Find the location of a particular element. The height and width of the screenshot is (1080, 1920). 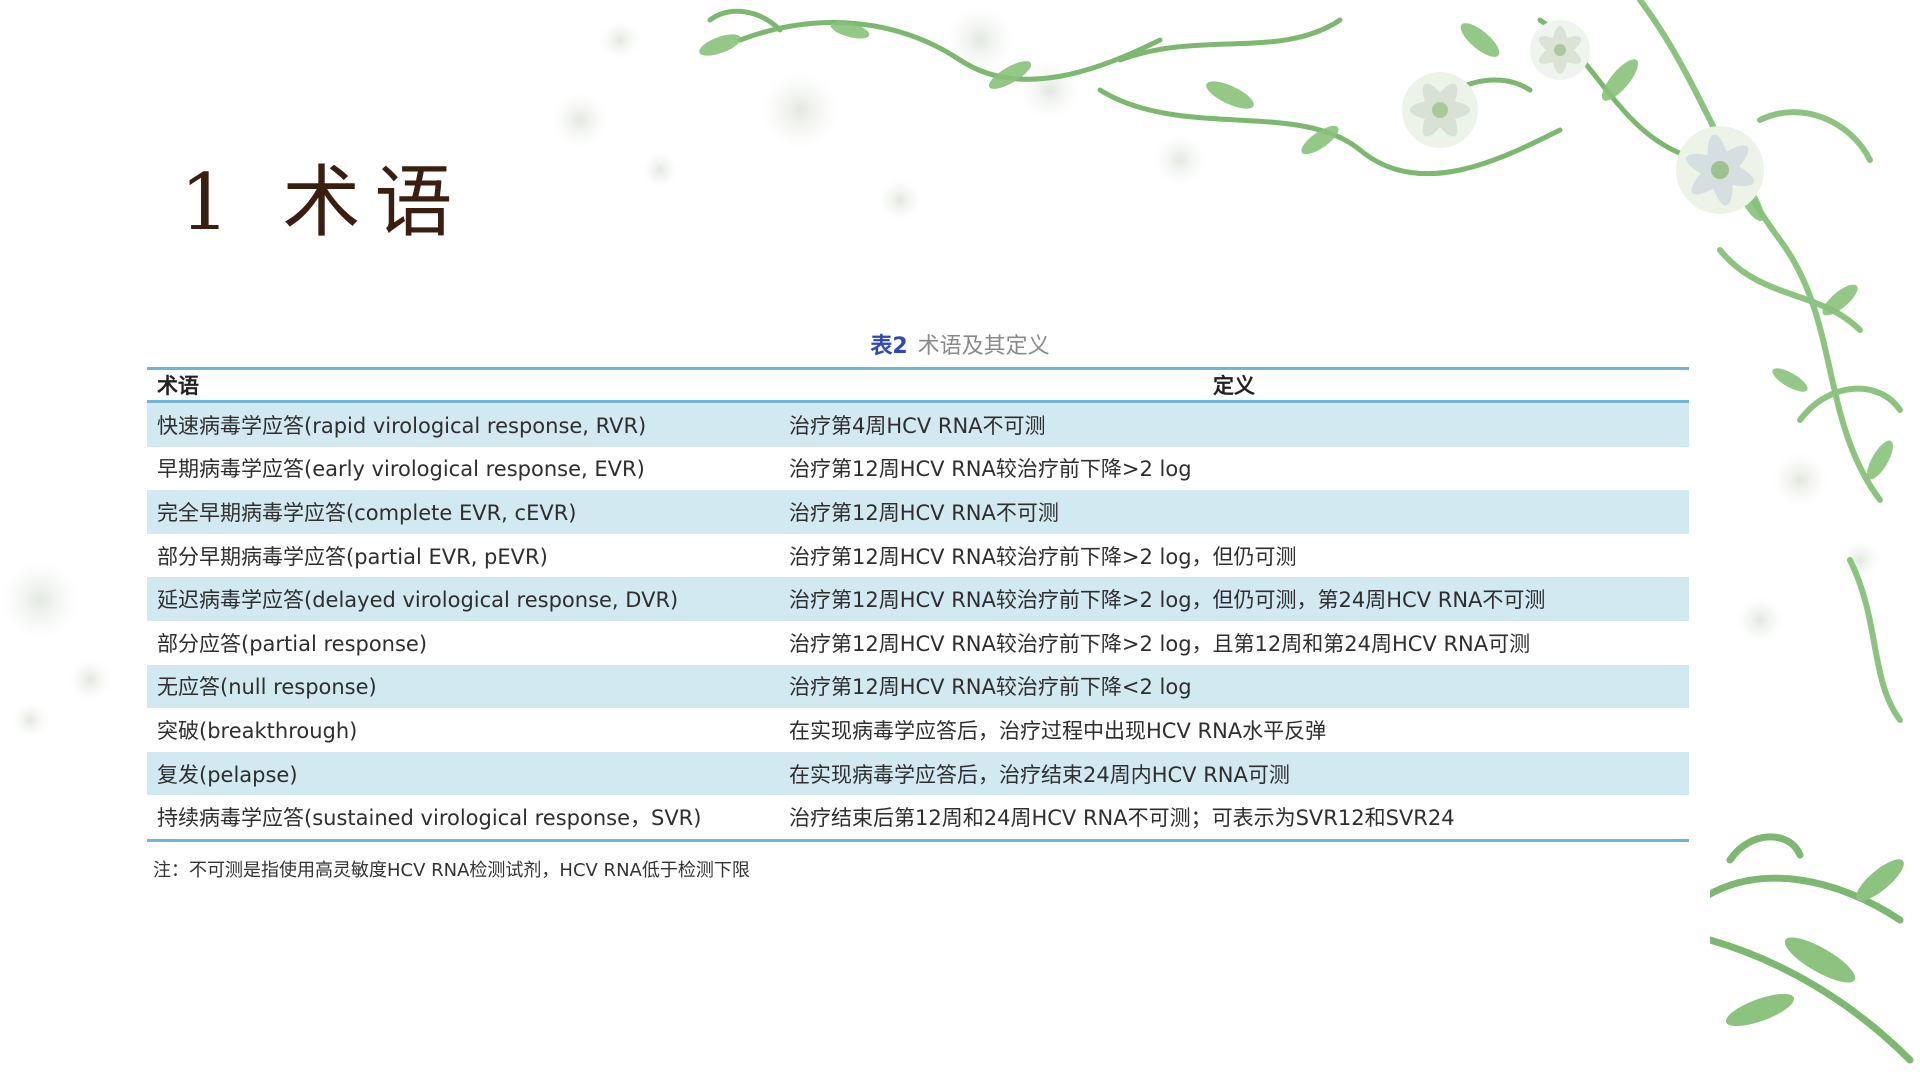

definition-cell: 治疗第12周HCV RNA较治疗前下降>2 log is located at coordinates (990, 469).